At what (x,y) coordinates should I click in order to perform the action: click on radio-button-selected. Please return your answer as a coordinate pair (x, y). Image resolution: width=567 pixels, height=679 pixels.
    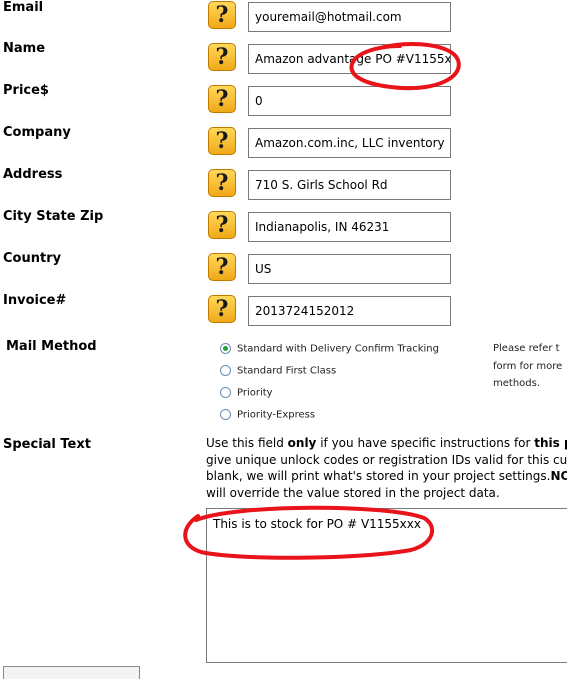
    Looking at the image, I should click on (225, 348).